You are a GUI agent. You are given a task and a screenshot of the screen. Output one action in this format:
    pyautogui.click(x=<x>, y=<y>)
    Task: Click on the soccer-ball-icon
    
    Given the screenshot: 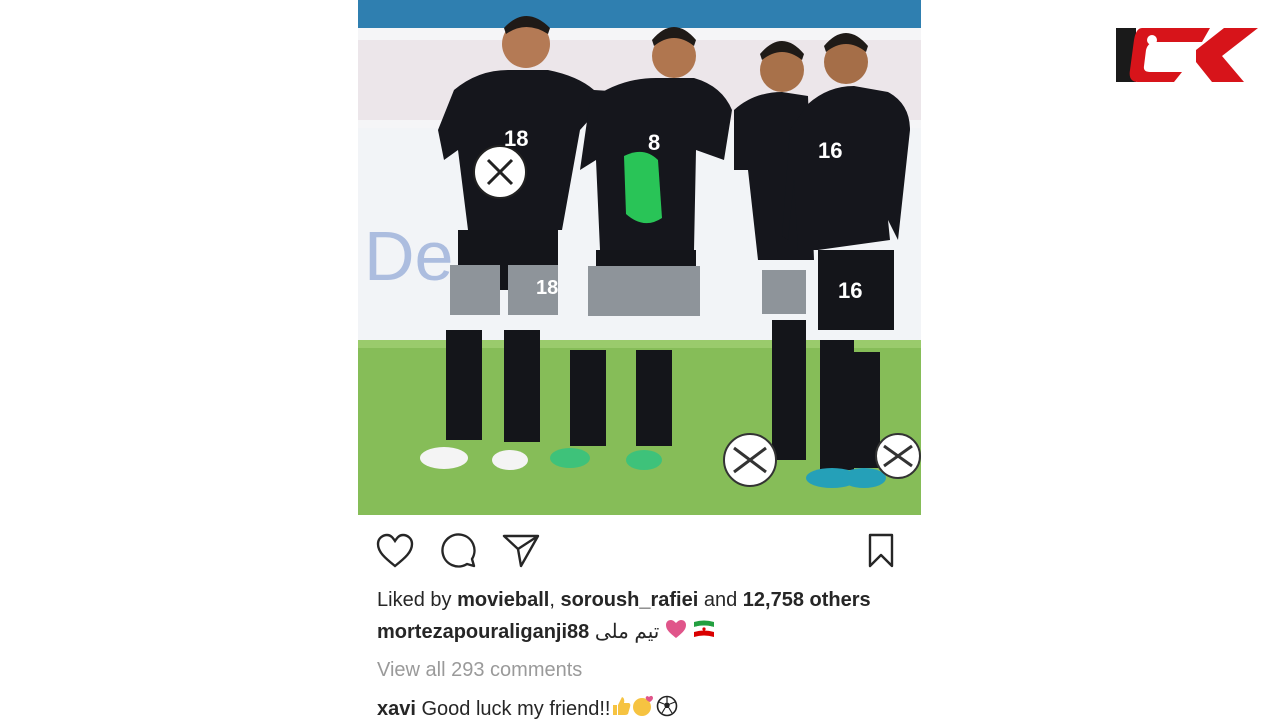 What is the action you would take?
    pyautogui.click(x=667, y=709)
    